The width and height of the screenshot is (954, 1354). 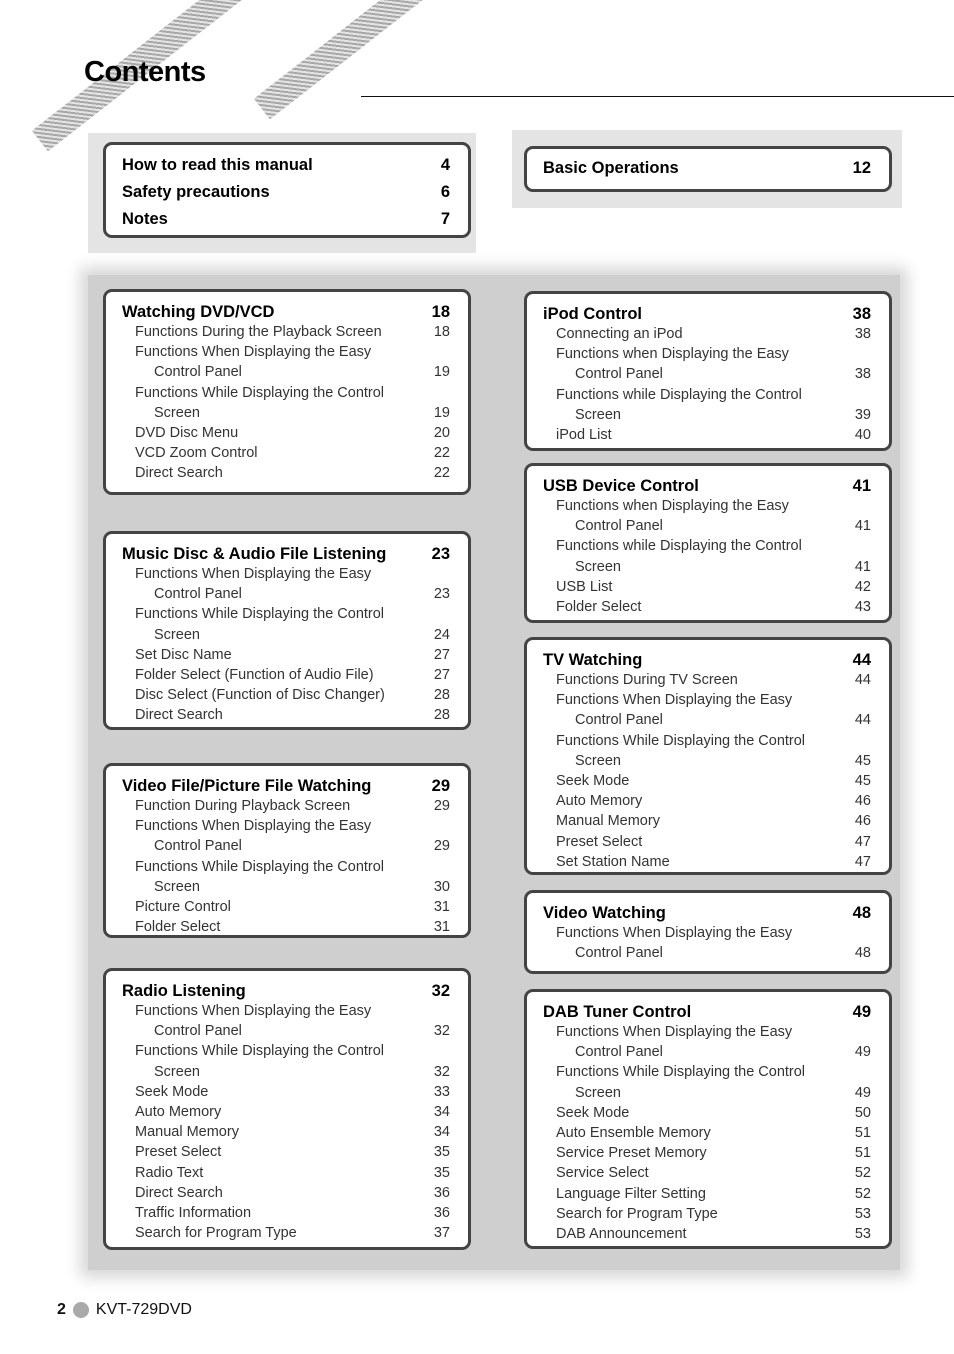 What do you see at coordinates (862, 1052) in the screenshot?
I see `subentry-page: 49` at bounding box center [862, 1052].